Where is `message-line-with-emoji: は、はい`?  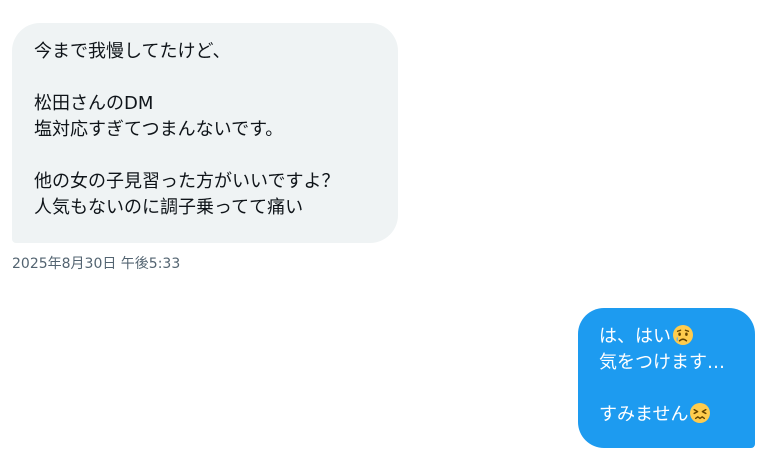 message-line-with-emoji: は、はい is located at coordinates (672, 337).